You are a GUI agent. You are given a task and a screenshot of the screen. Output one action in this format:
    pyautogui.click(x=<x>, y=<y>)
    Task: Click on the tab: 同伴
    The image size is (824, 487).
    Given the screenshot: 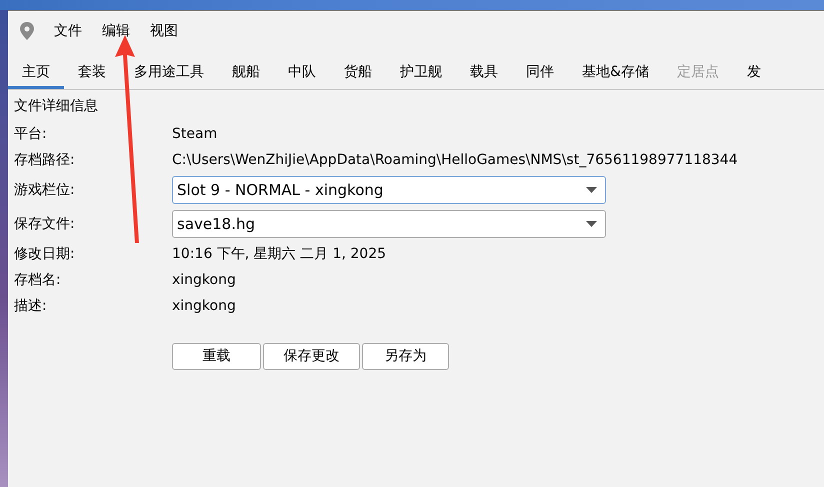 What is the action you would take?
    pyautogui.click(x=540, y=73)
    